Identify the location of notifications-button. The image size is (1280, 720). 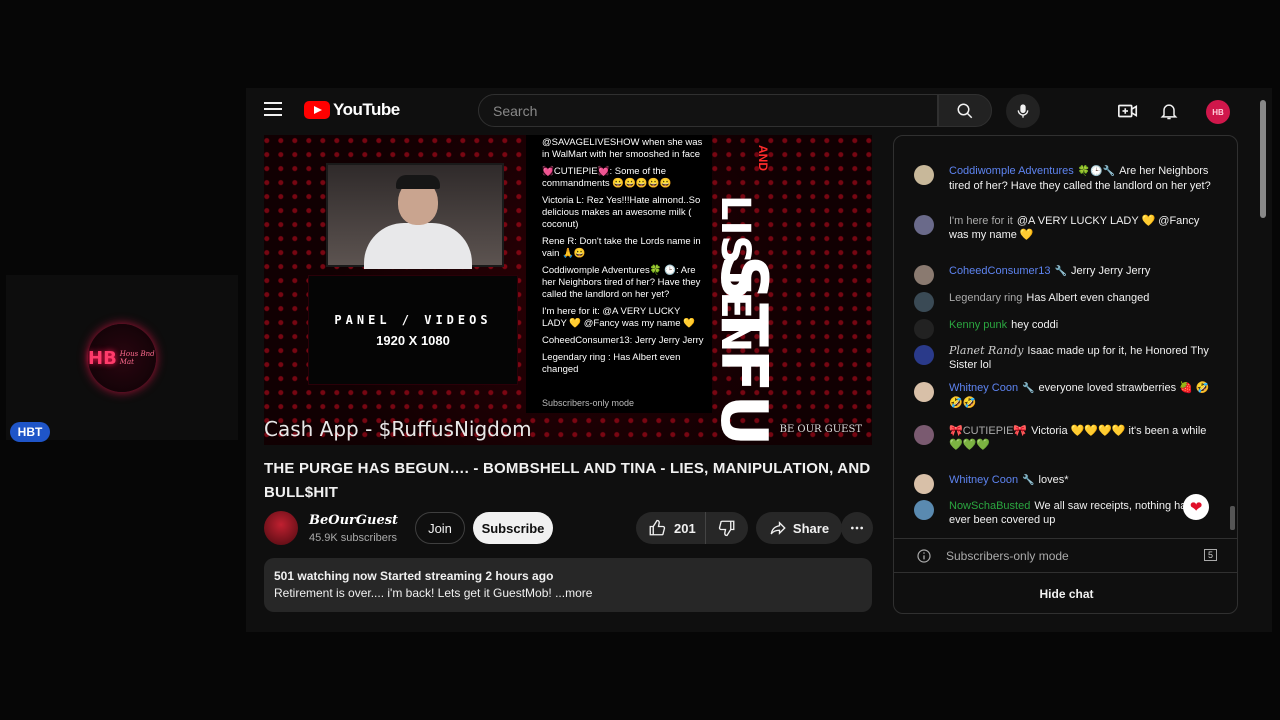
(1169, 111).